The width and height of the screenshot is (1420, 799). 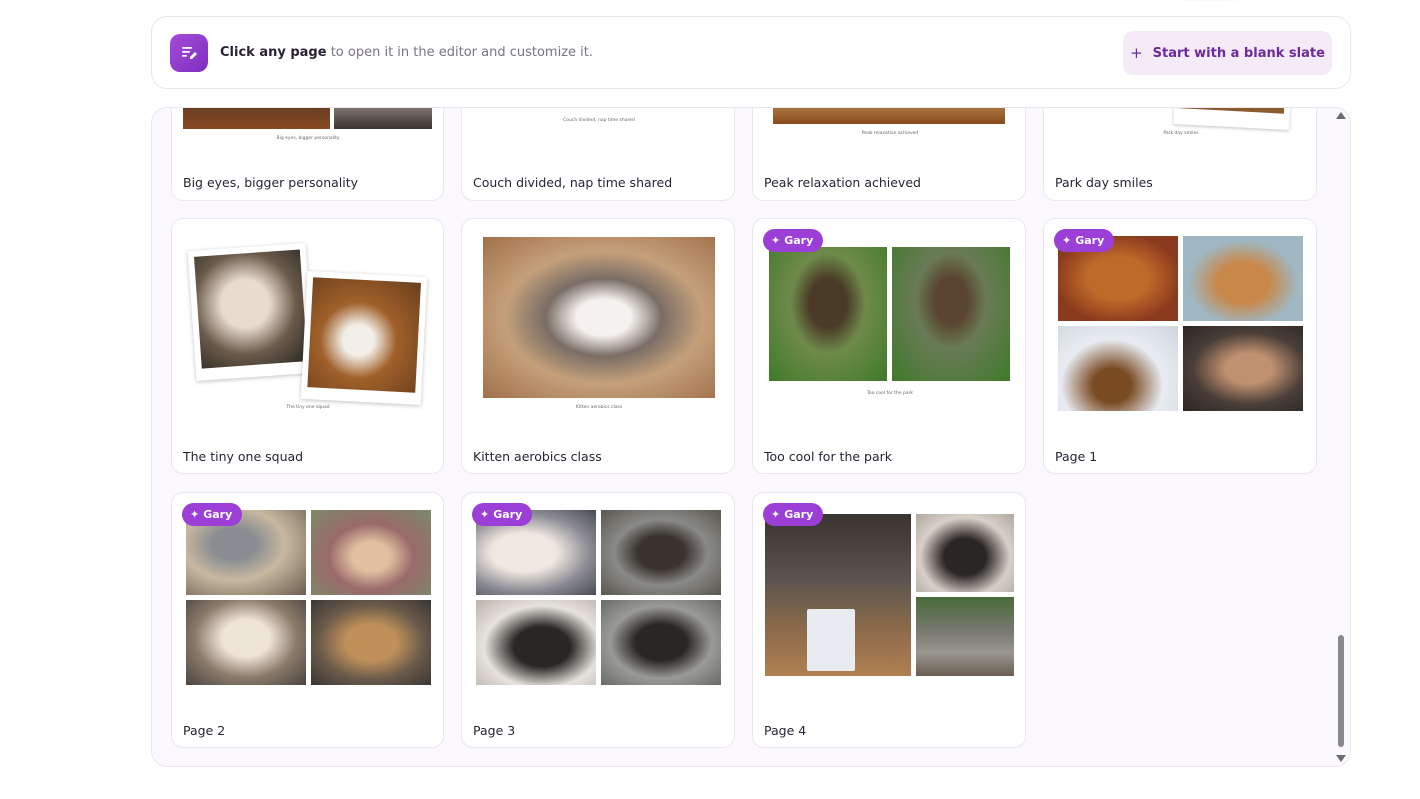 What do you see at coordinates (371, 552) in the screenshot?
I see `dog-rug-photo` at bounding box center [371, 552].